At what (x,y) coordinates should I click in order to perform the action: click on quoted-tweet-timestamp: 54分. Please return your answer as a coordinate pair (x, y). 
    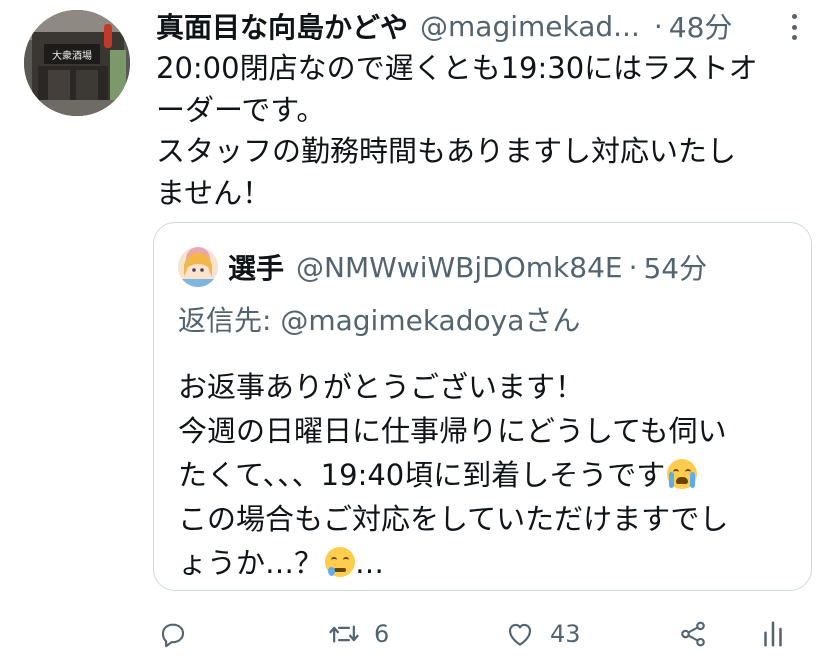
    Looking at the image, I should click on (675, 268).